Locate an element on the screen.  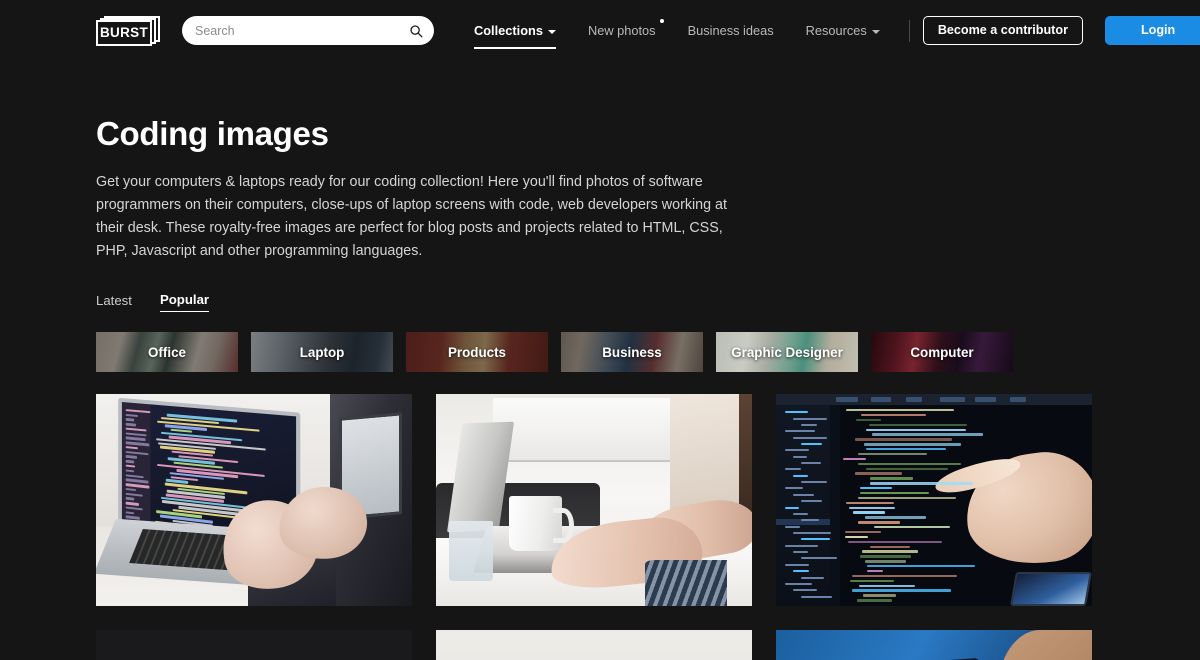
new-photos-badge-dot is located at coordinates (661, 20).